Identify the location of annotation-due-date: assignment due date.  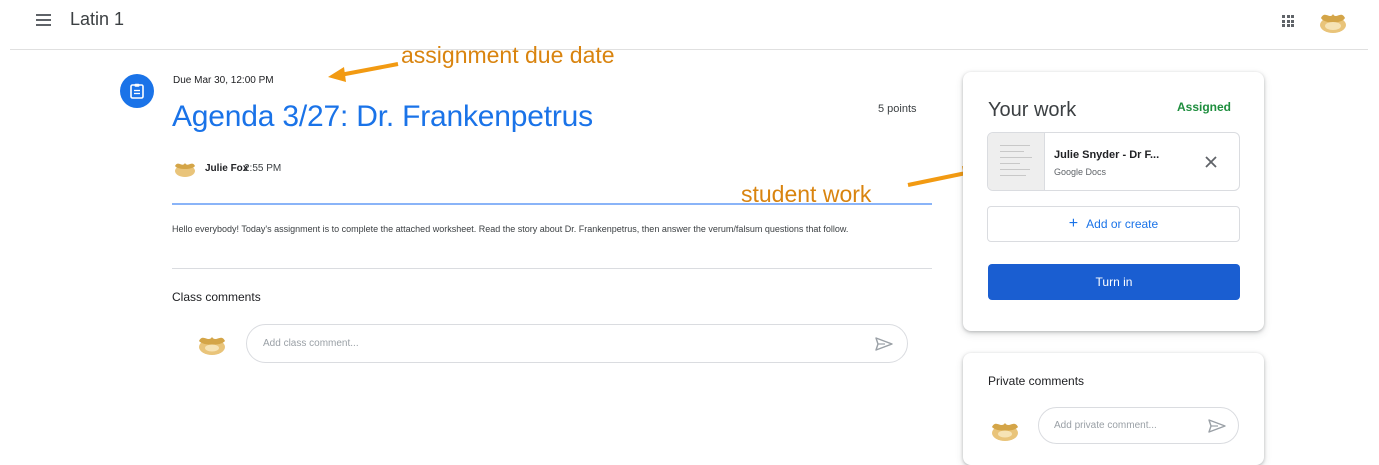
(508, 55).